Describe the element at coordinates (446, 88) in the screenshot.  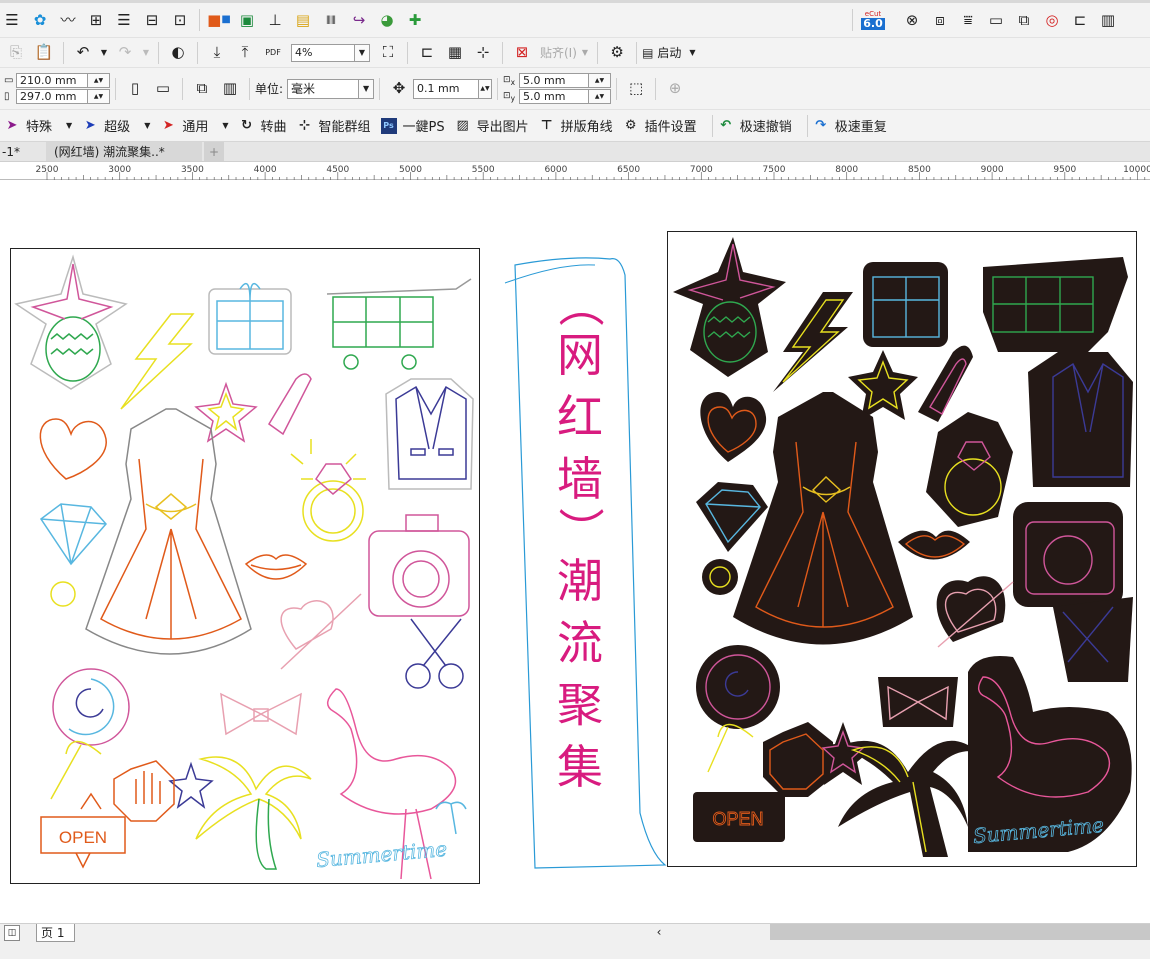
I see `nudge-input: 0.1 mm` at that location.